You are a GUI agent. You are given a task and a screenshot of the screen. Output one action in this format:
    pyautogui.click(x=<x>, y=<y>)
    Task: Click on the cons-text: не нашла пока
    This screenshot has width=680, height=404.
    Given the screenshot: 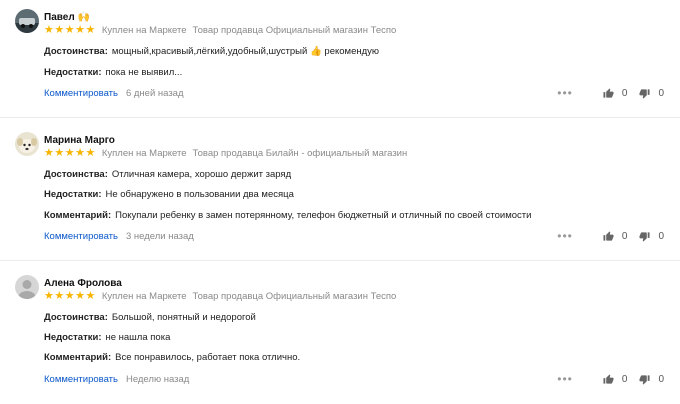 What is the action you would take?
    pyautogui.click(x=138, y=337)
    